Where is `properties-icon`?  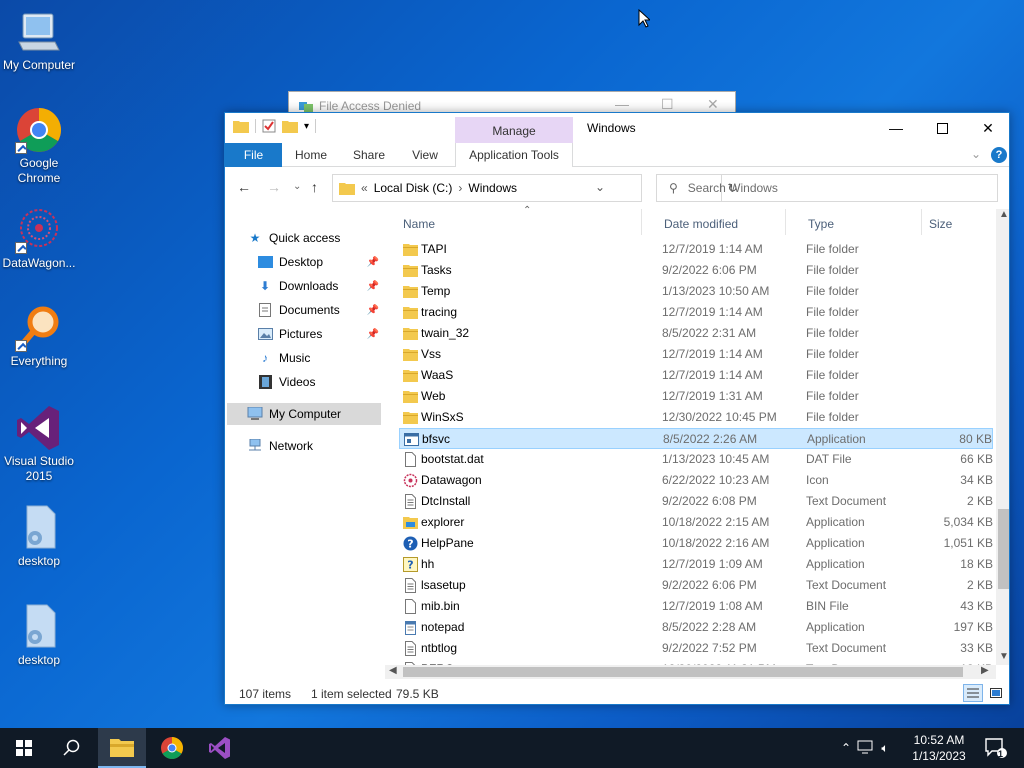 properties-icon is located at coordinates (269, 126).